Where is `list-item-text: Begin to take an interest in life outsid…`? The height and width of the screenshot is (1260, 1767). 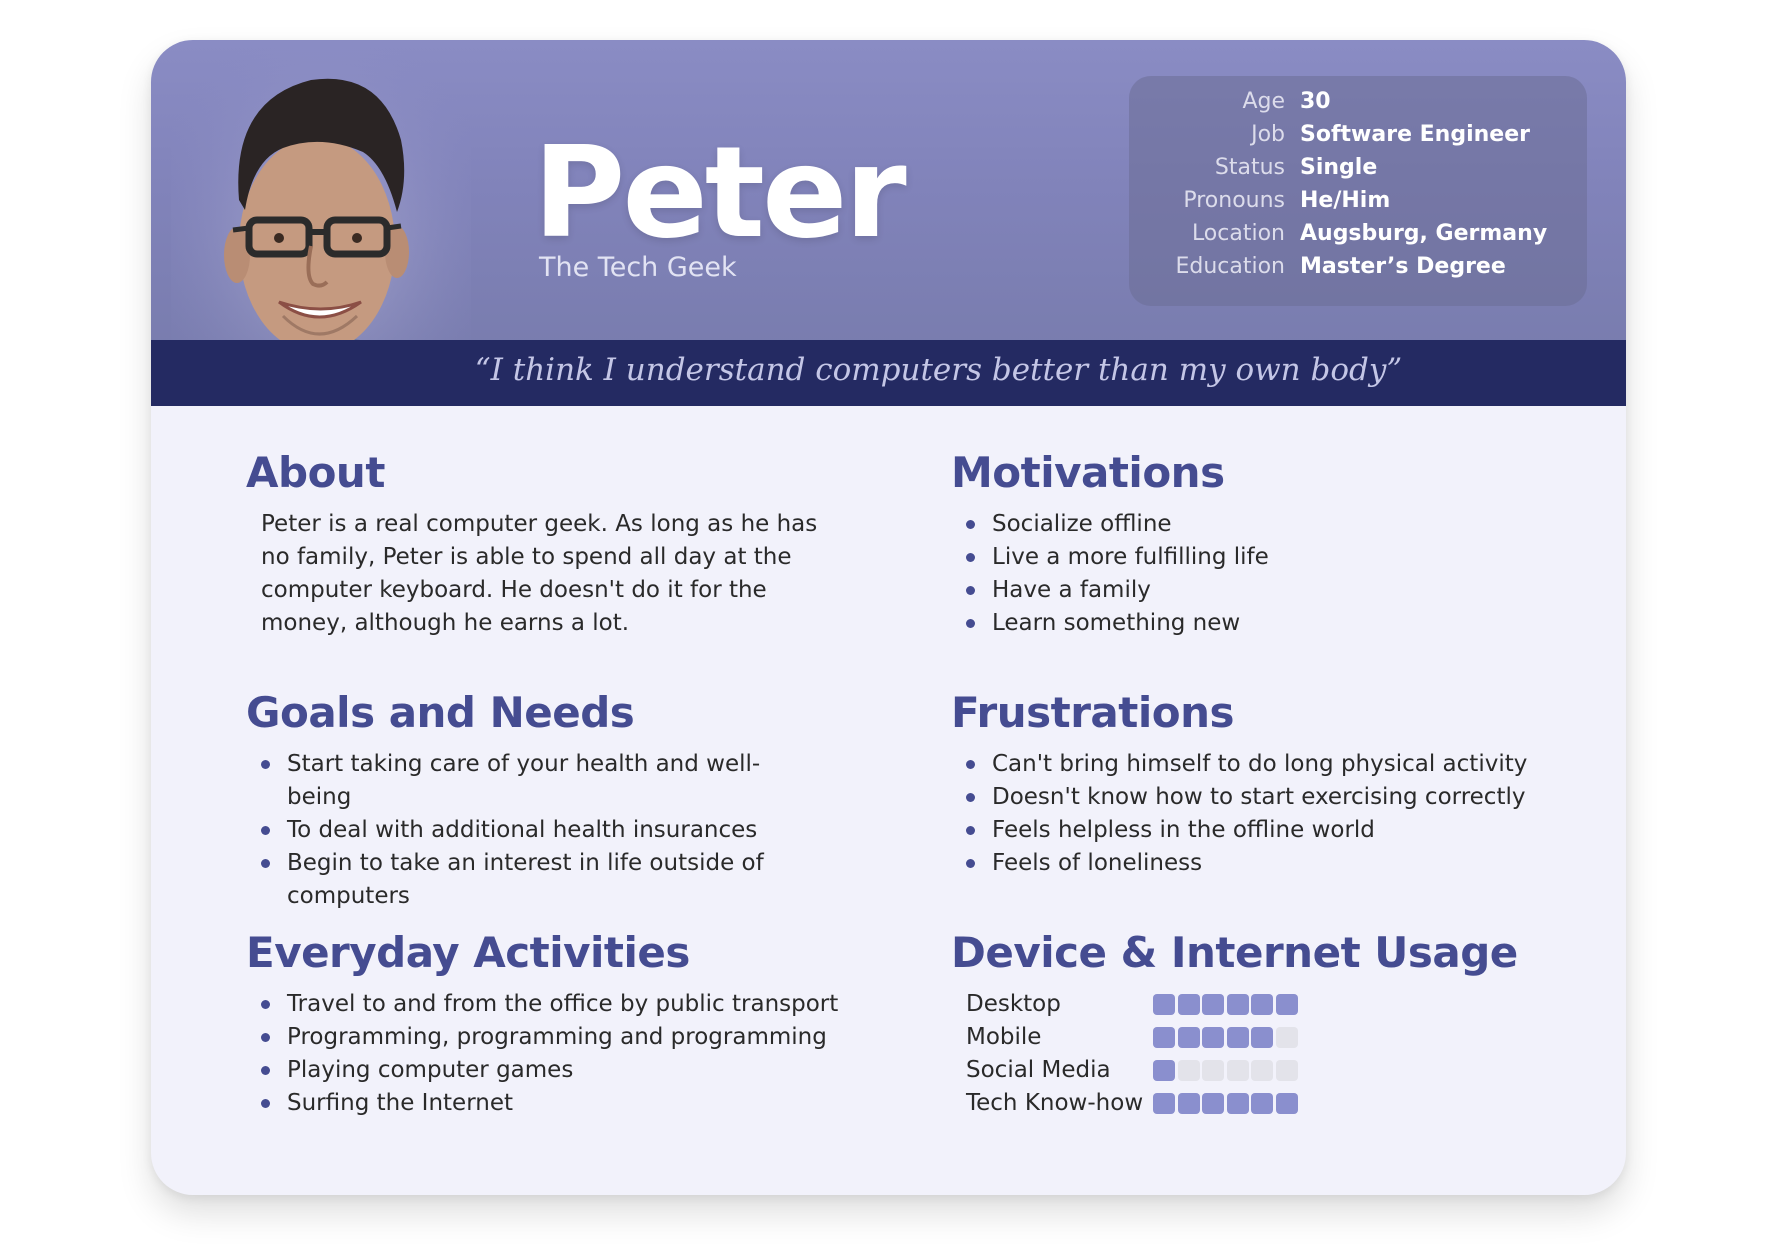 list-item-text: Begin to take an interest in life outsid… is located at coordinates (525, 879).